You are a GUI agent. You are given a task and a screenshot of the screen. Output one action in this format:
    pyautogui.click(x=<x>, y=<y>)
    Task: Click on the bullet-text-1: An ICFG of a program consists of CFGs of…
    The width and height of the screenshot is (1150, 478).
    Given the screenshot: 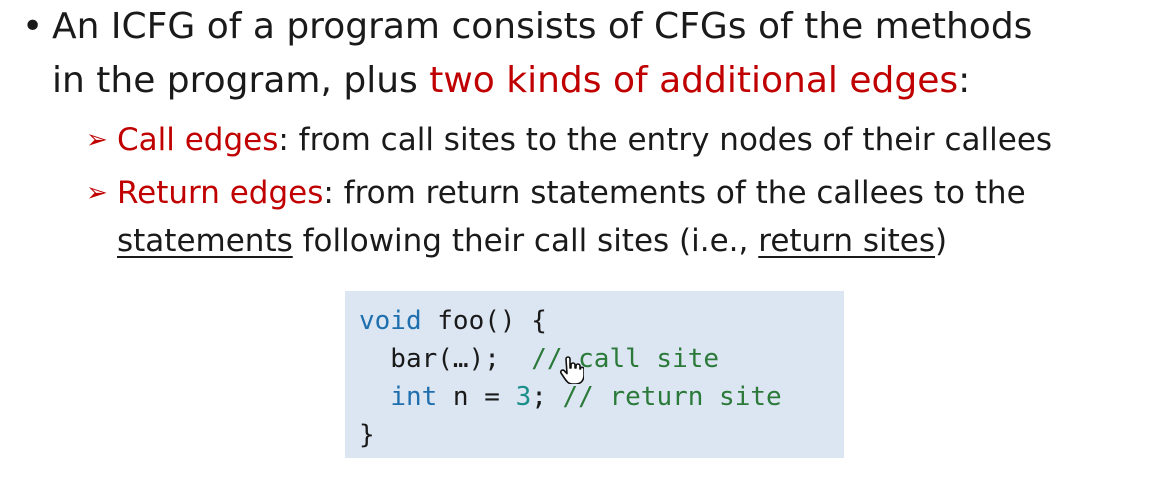 What is the action you would take?
    pyautogui.click(x=542, y=26)
    